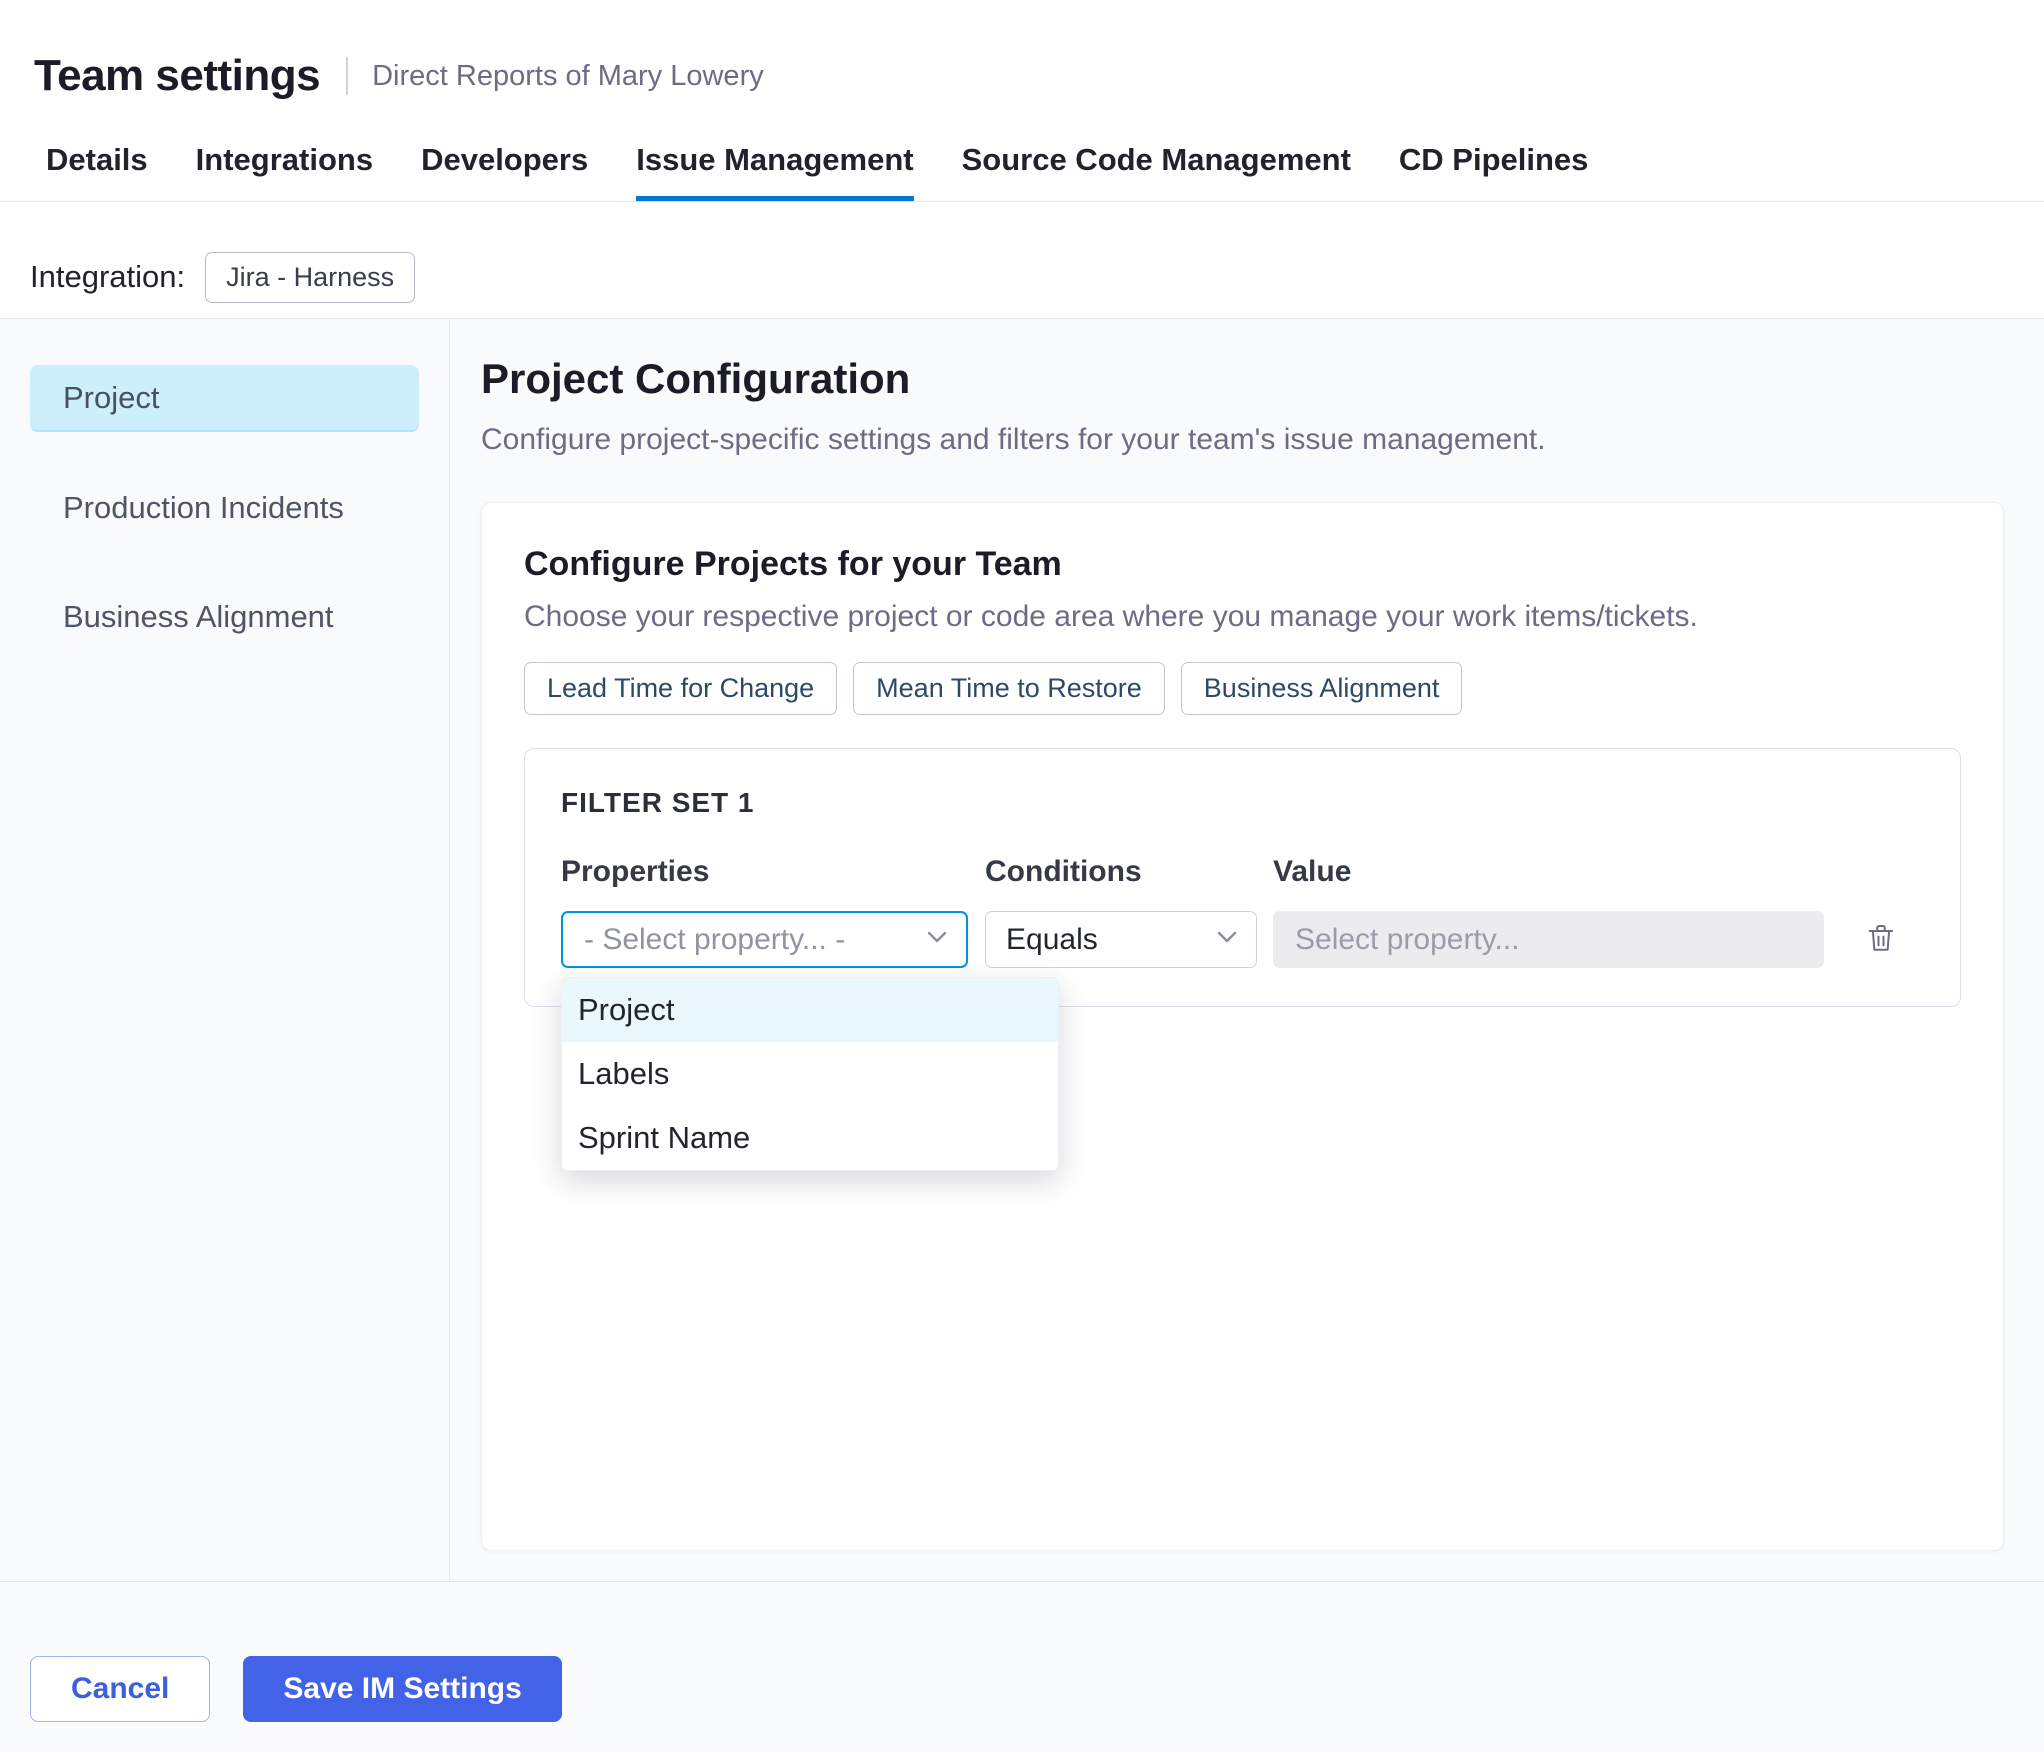 The height and width of the screenshot is (1752, 2044). What do you see at coordinates (810, 1138) in the screenshot?
I see `dropdown-option-sprint-name: Sprint Name` at bounding box center [810, 1138].